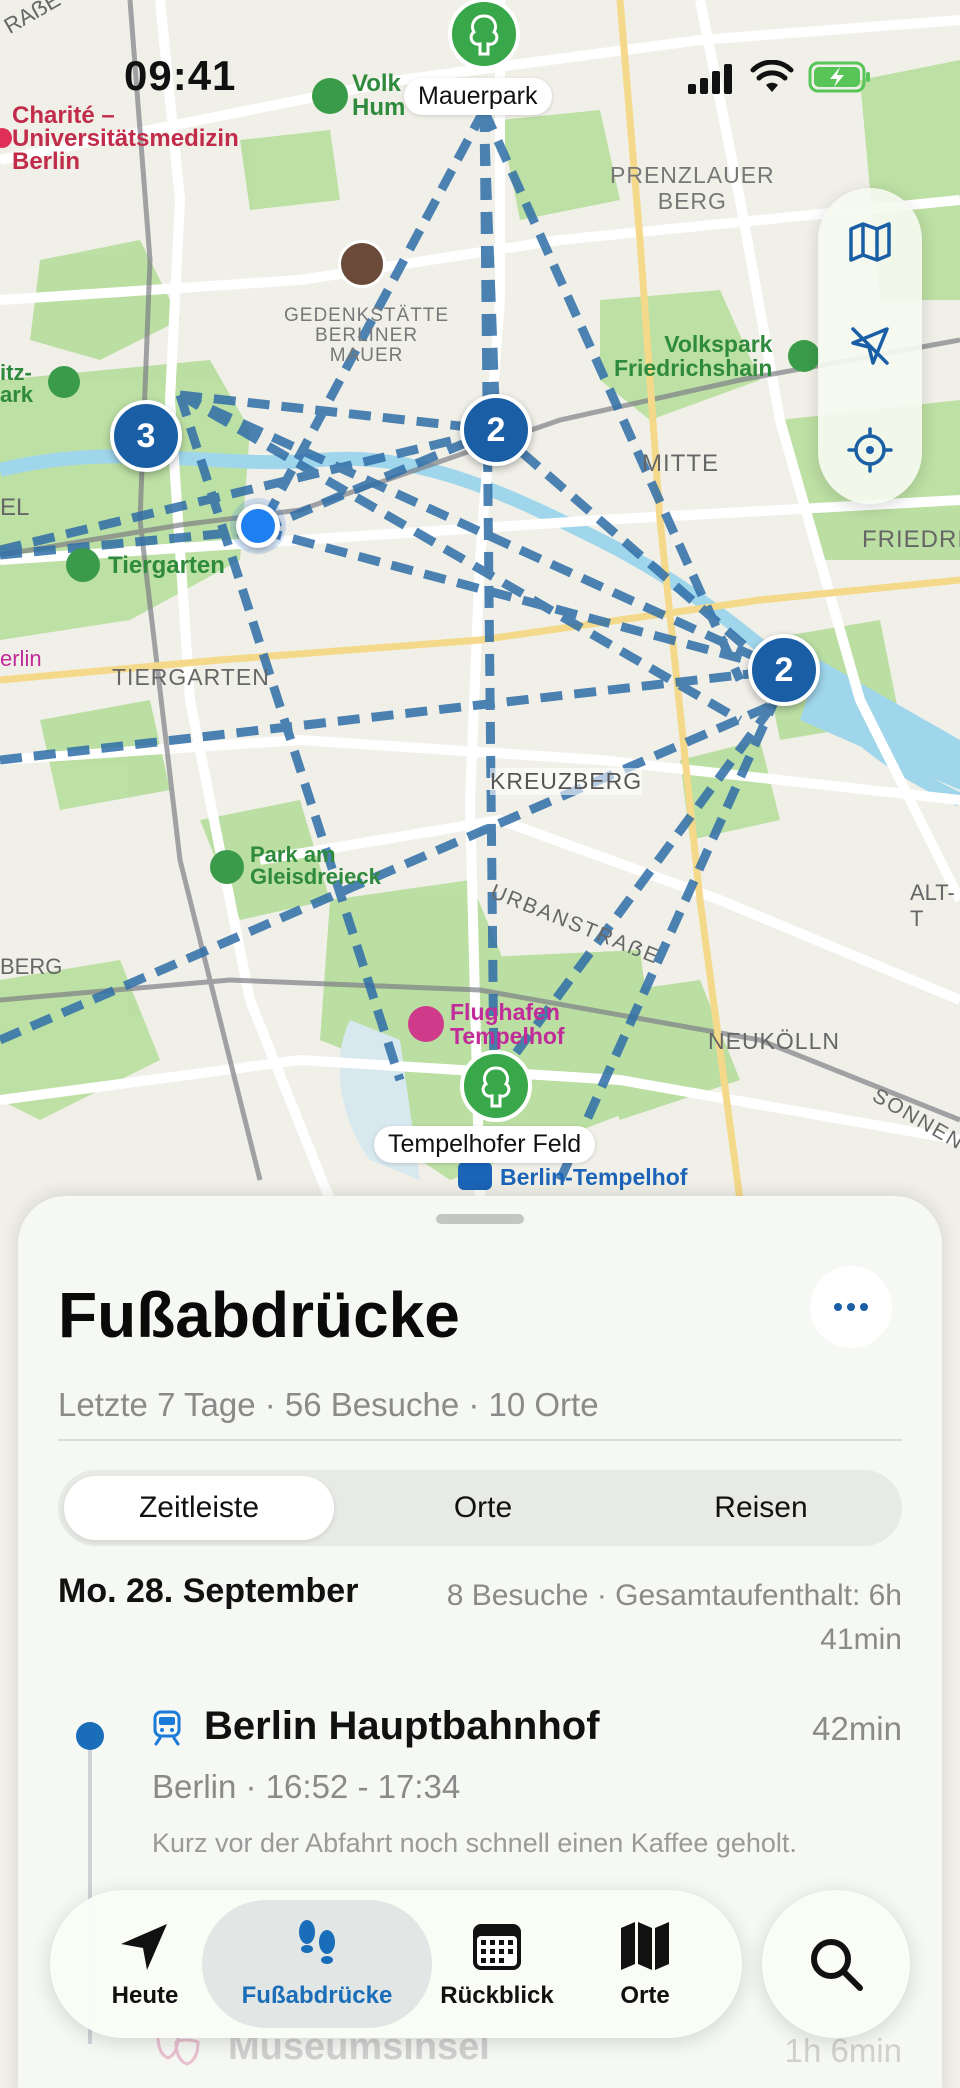 Image resolution: width=960 pixels, height=2088 pixels. I want to click on map-label-neukolln: NEUKÖLLN, so click(774, 1041).